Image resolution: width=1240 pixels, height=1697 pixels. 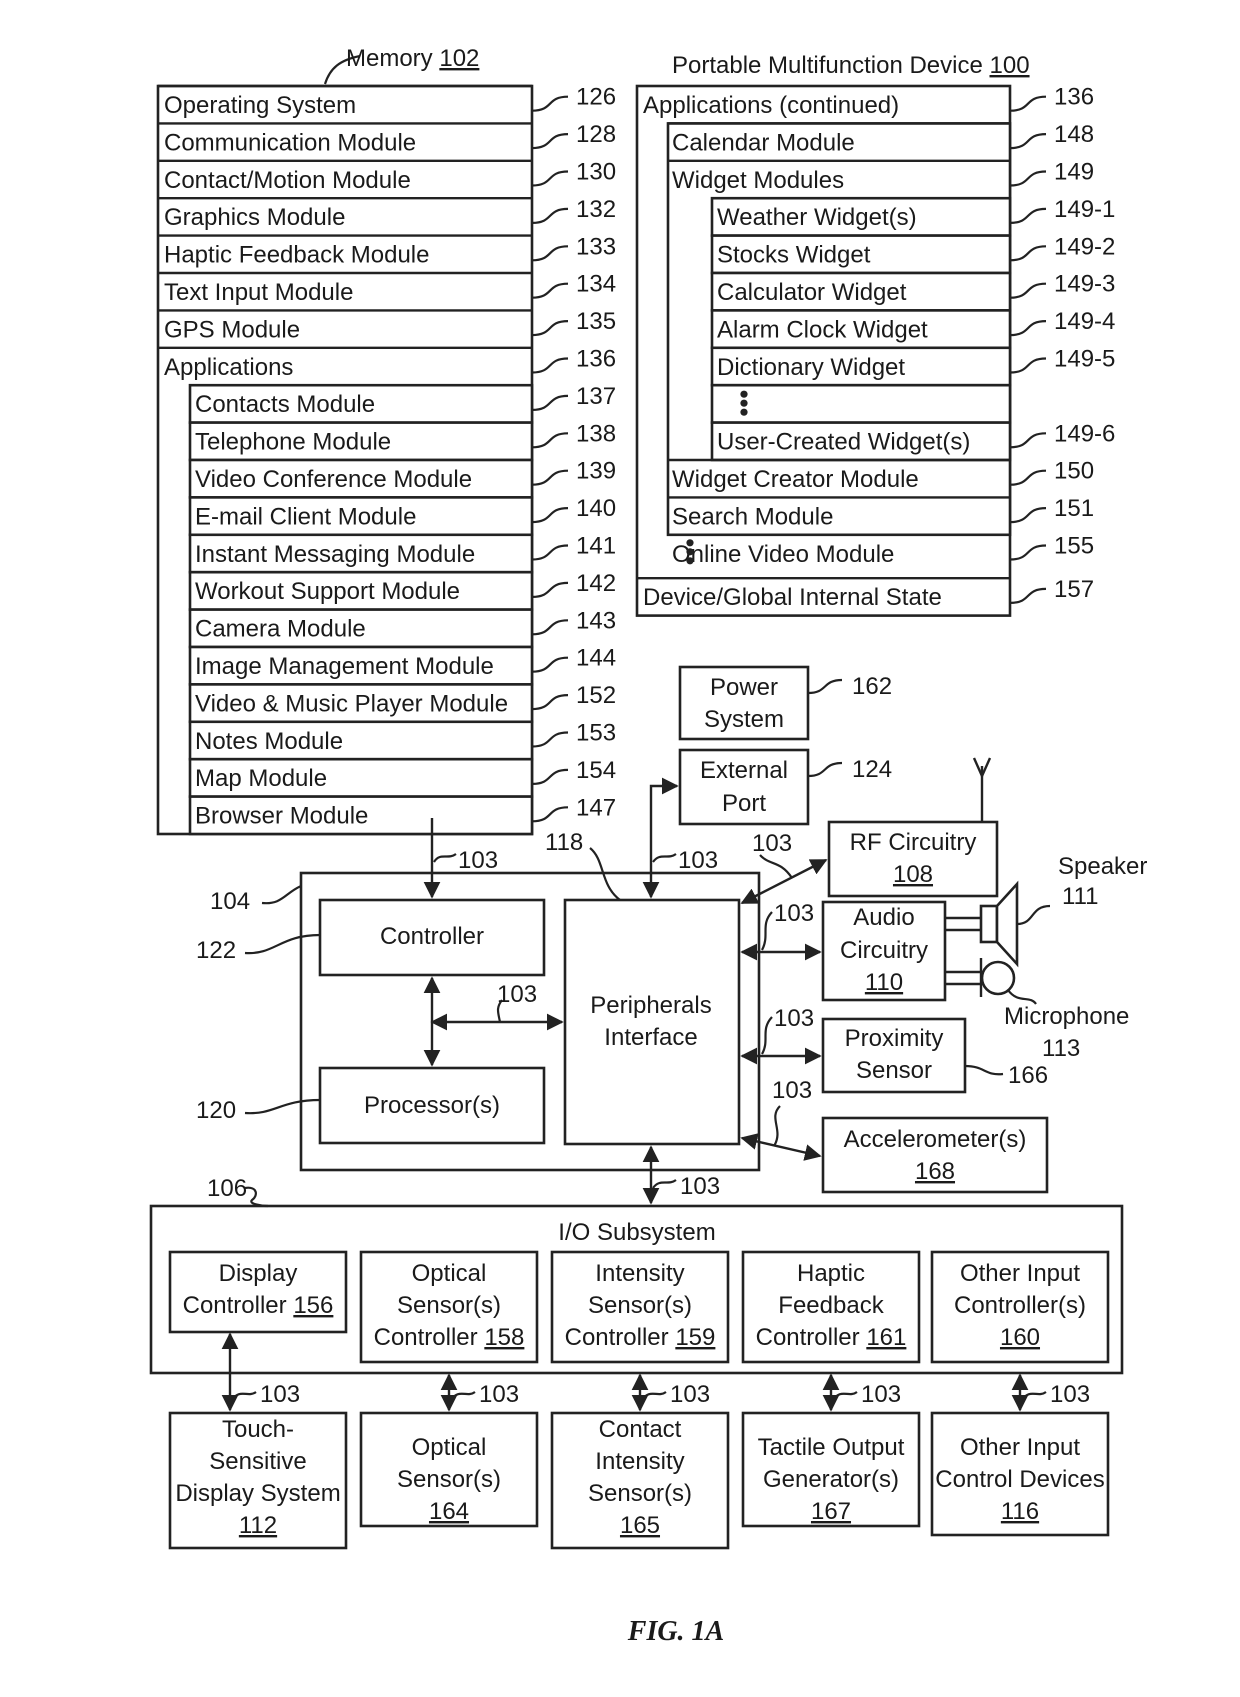 I want to click on widget-ref: 149-2, so click(x=1084, y=246).